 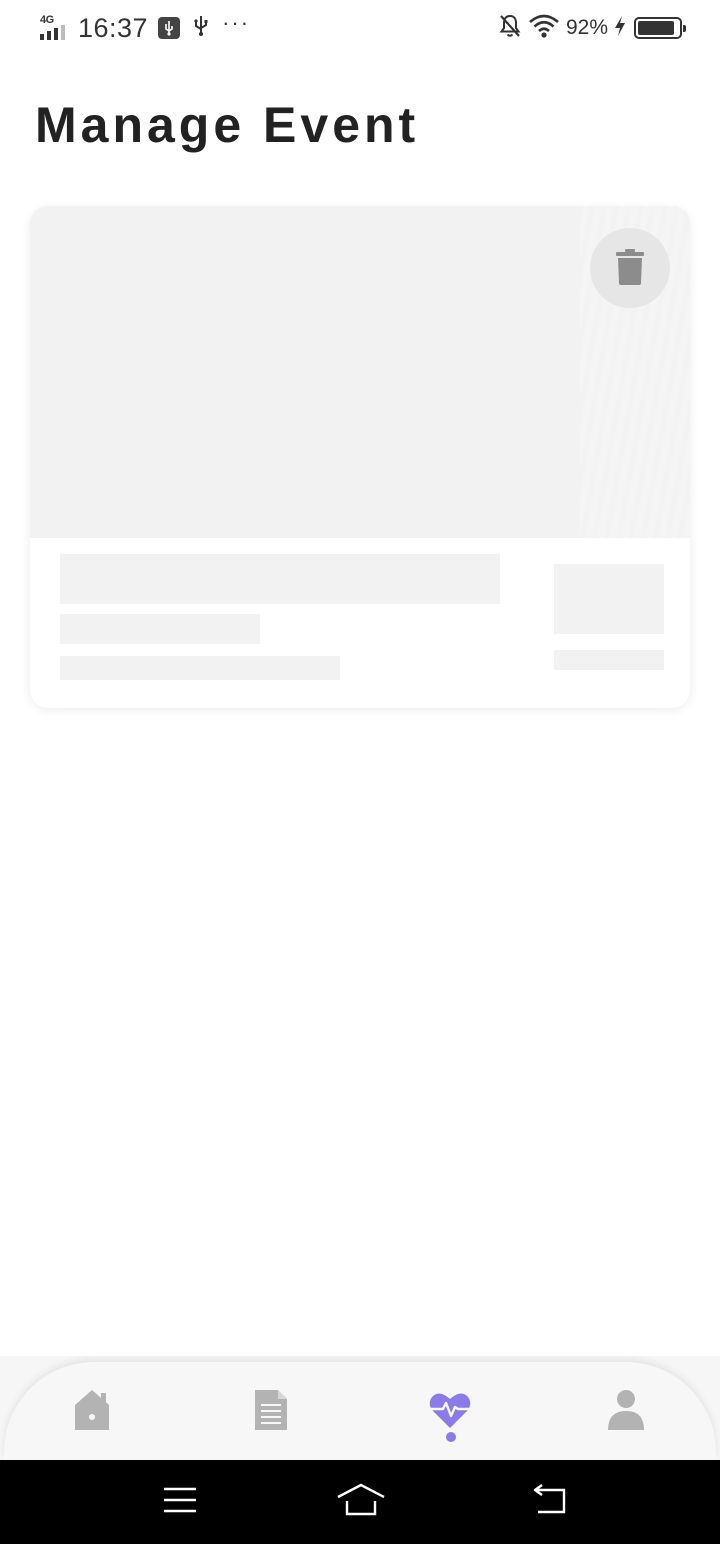 I want to click on nav-documents, so click(x=271, y=1412).